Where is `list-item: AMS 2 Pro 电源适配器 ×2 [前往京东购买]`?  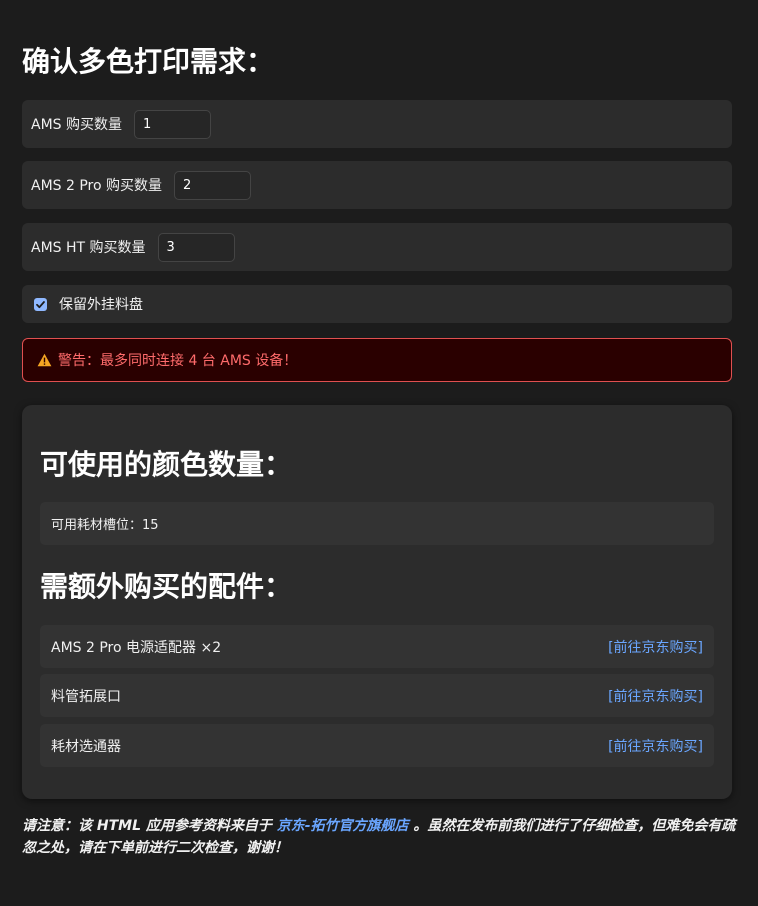 list-item: AMS 2 Pro 电源适配器 ×2 [前往京东购买] is located at coordinates (377, 646).